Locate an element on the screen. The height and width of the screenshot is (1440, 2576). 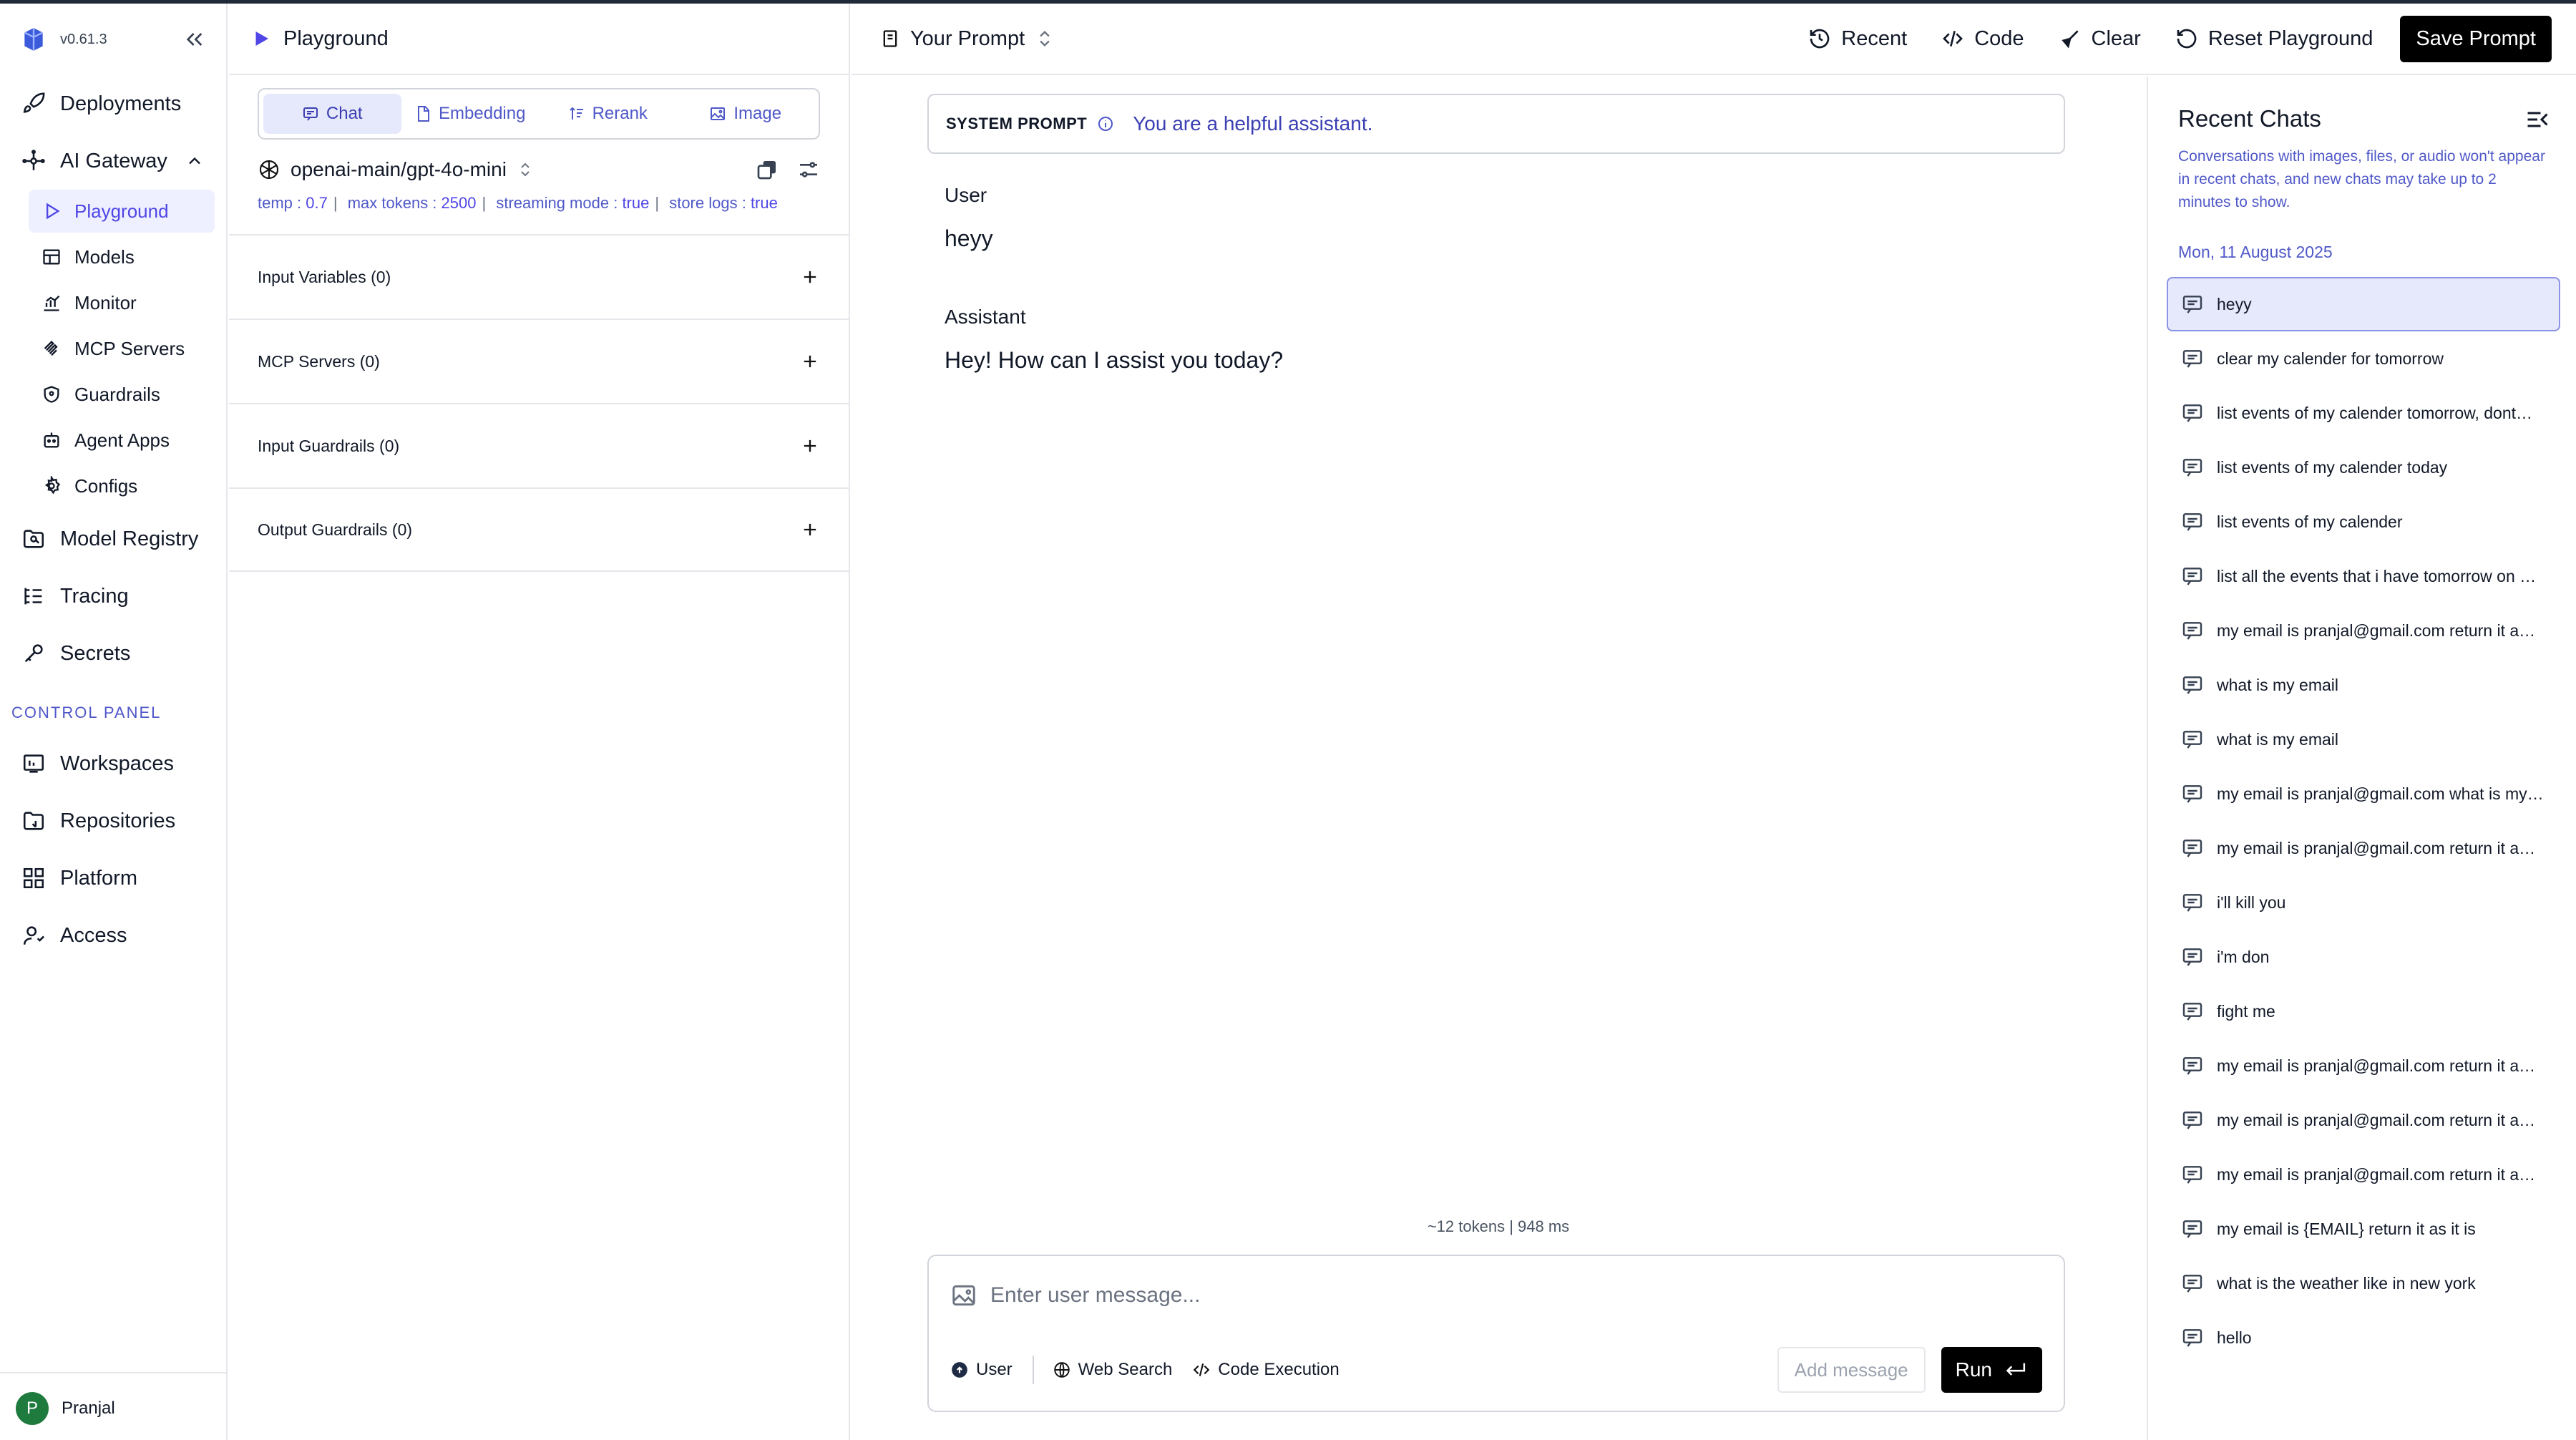
recent-chat-item: i'll kill you is located at coordinates (2363, 902).